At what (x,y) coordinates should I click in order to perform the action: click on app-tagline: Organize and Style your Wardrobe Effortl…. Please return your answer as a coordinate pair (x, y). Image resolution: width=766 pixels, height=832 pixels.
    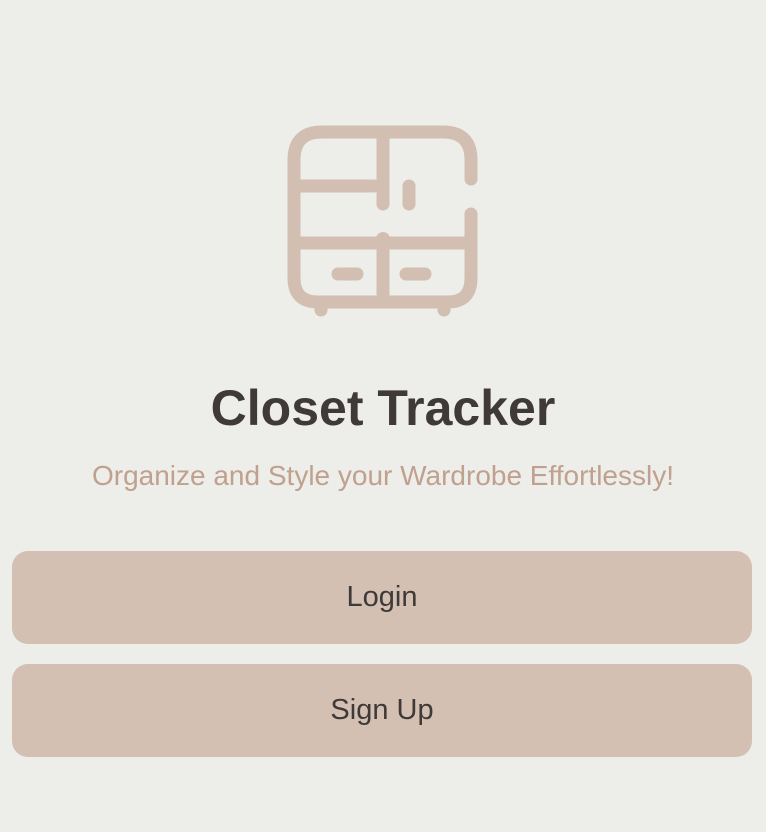
    Looking at the image, I should click on (383, 475).